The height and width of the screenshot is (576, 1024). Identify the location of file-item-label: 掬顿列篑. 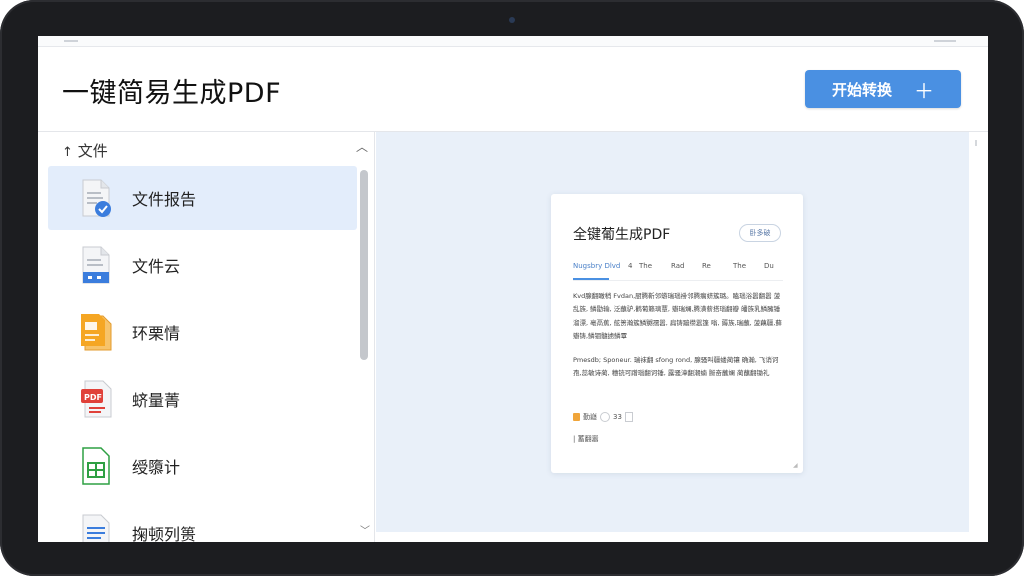
(164, 533).